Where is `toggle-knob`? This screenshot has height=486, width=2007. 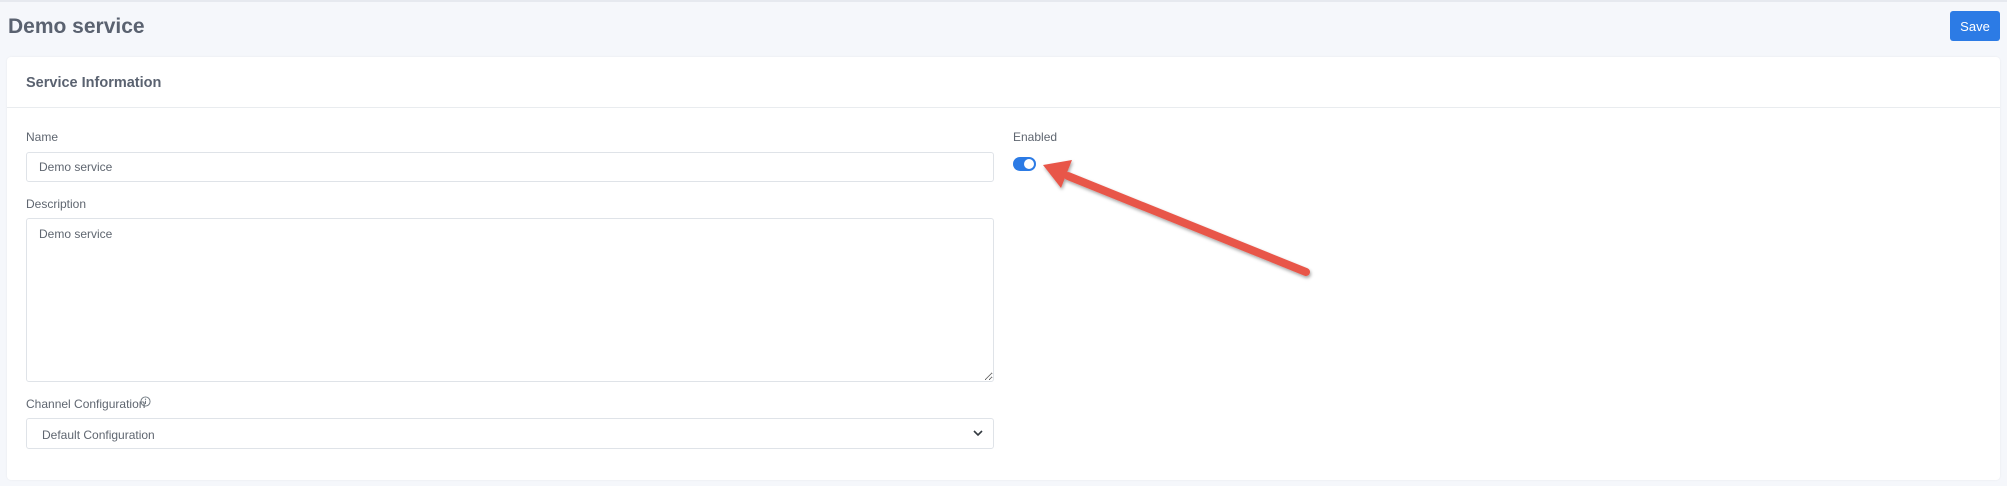 toggle-knob is located at coordinates (1029, 164).